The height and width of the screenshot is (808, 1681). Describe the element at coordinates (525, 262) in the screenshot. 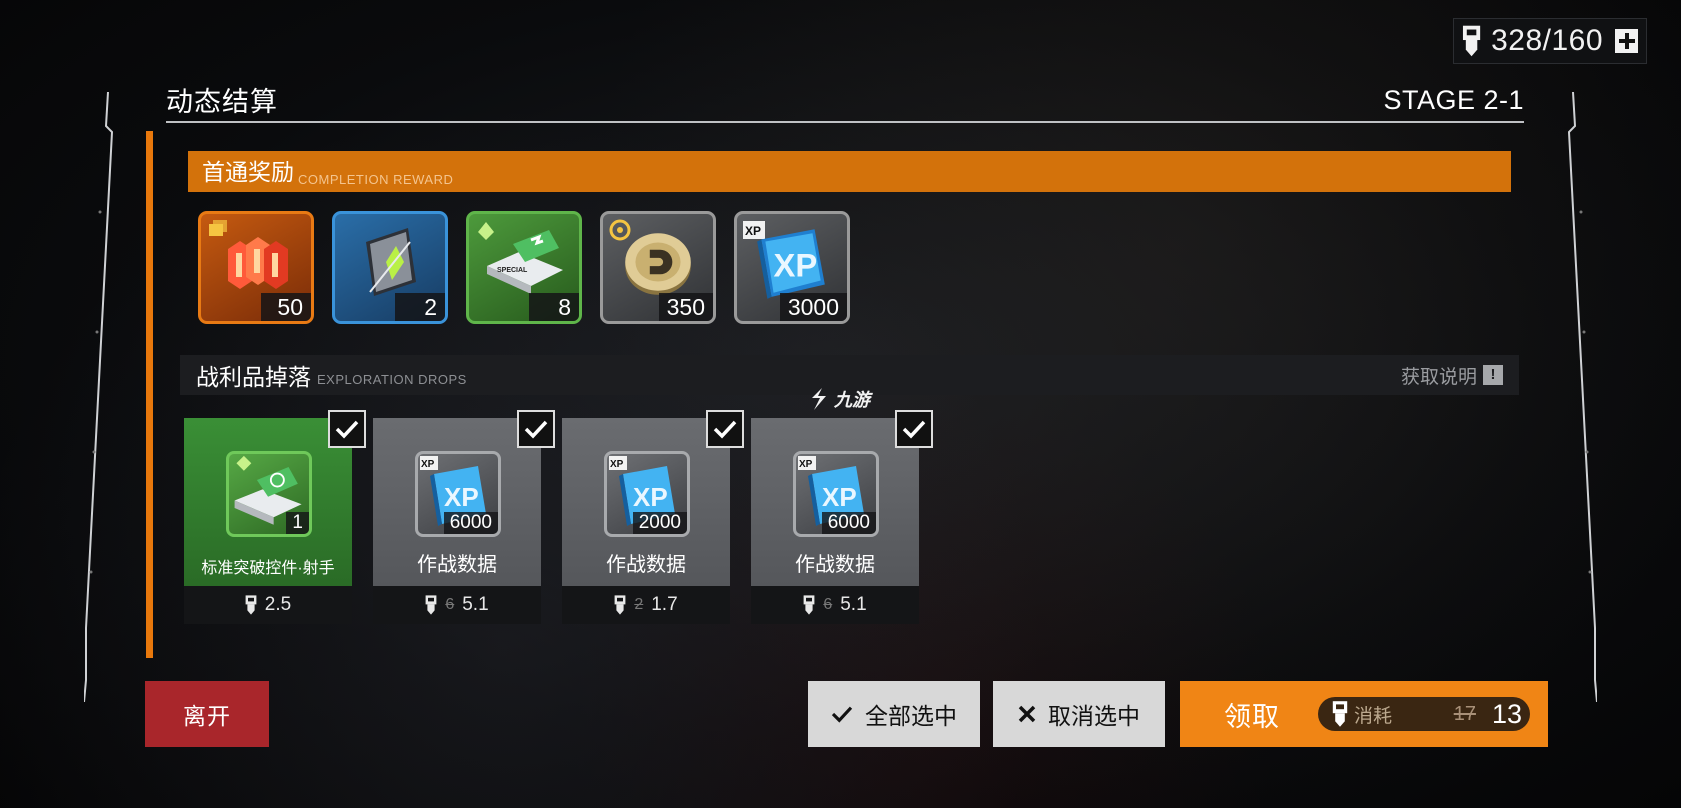

I see `special-module-icon: SPECIAL` at that location.